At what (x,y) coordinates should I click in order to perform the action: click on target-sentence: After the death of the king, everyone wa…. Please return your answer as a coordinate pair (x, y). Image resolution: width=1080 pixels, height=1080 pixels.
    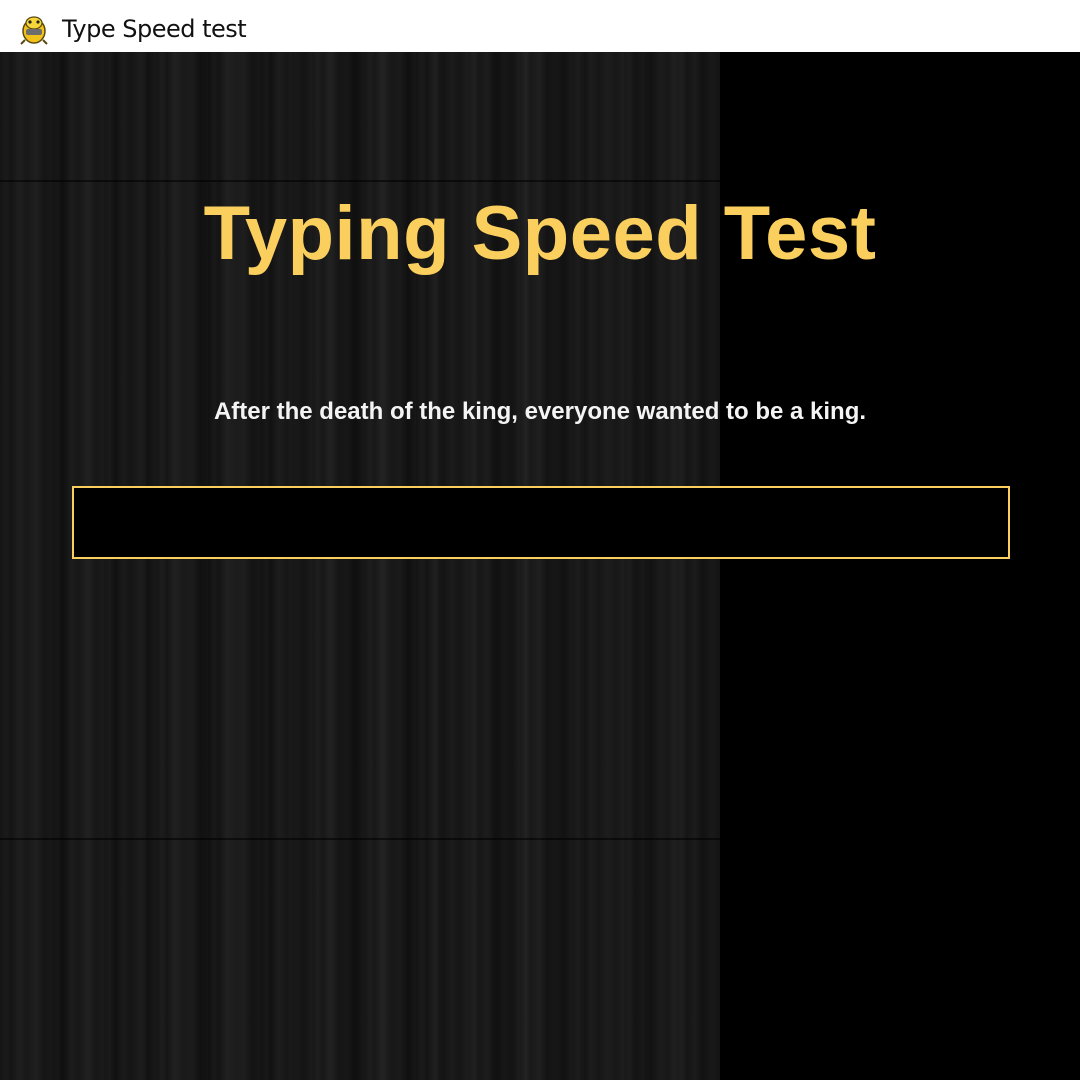
    Looking at the image, I should click on (540, 411).